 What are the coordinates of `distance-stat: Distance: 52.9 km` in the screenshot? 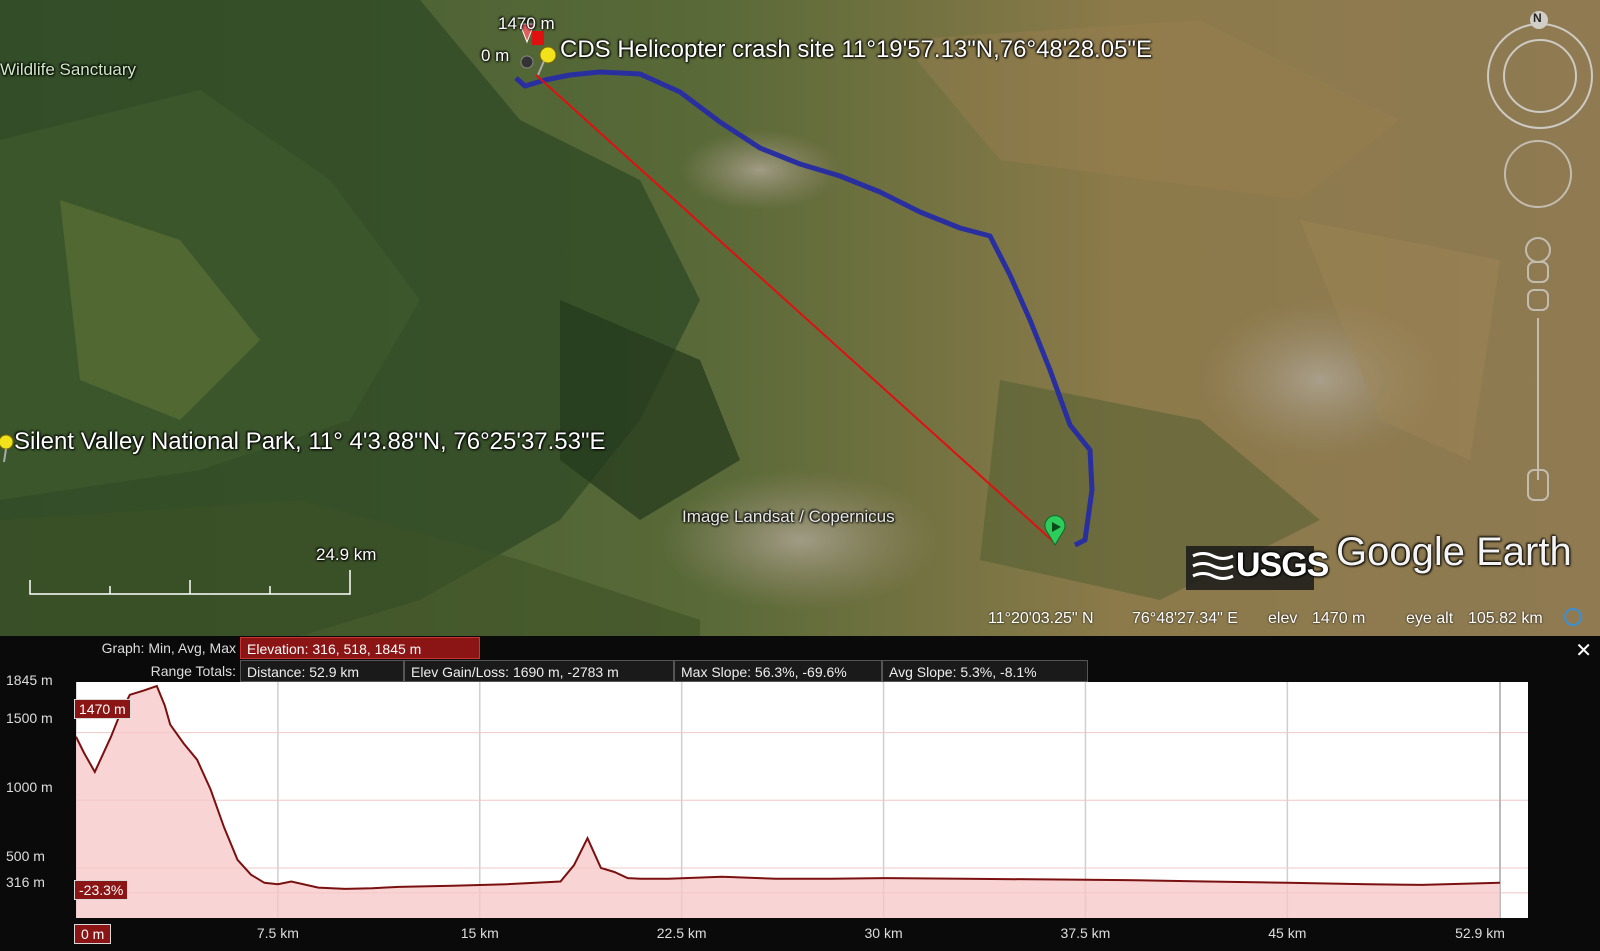 It's located at (322, 671).